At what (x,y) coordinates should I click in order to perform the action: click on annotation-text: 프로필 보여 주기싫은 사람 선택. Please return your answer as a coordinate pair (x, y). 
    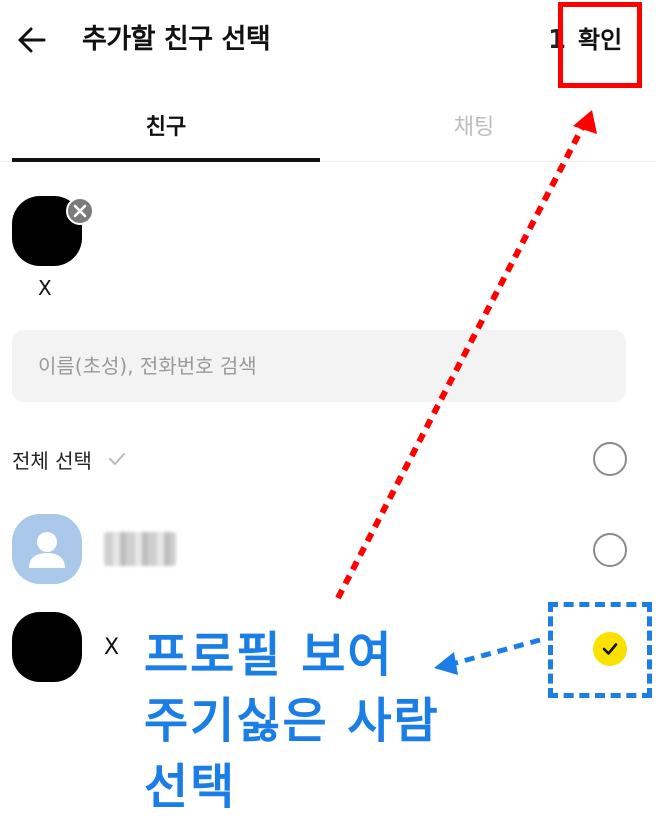
    Looking at the image, I should click on (314, 721).